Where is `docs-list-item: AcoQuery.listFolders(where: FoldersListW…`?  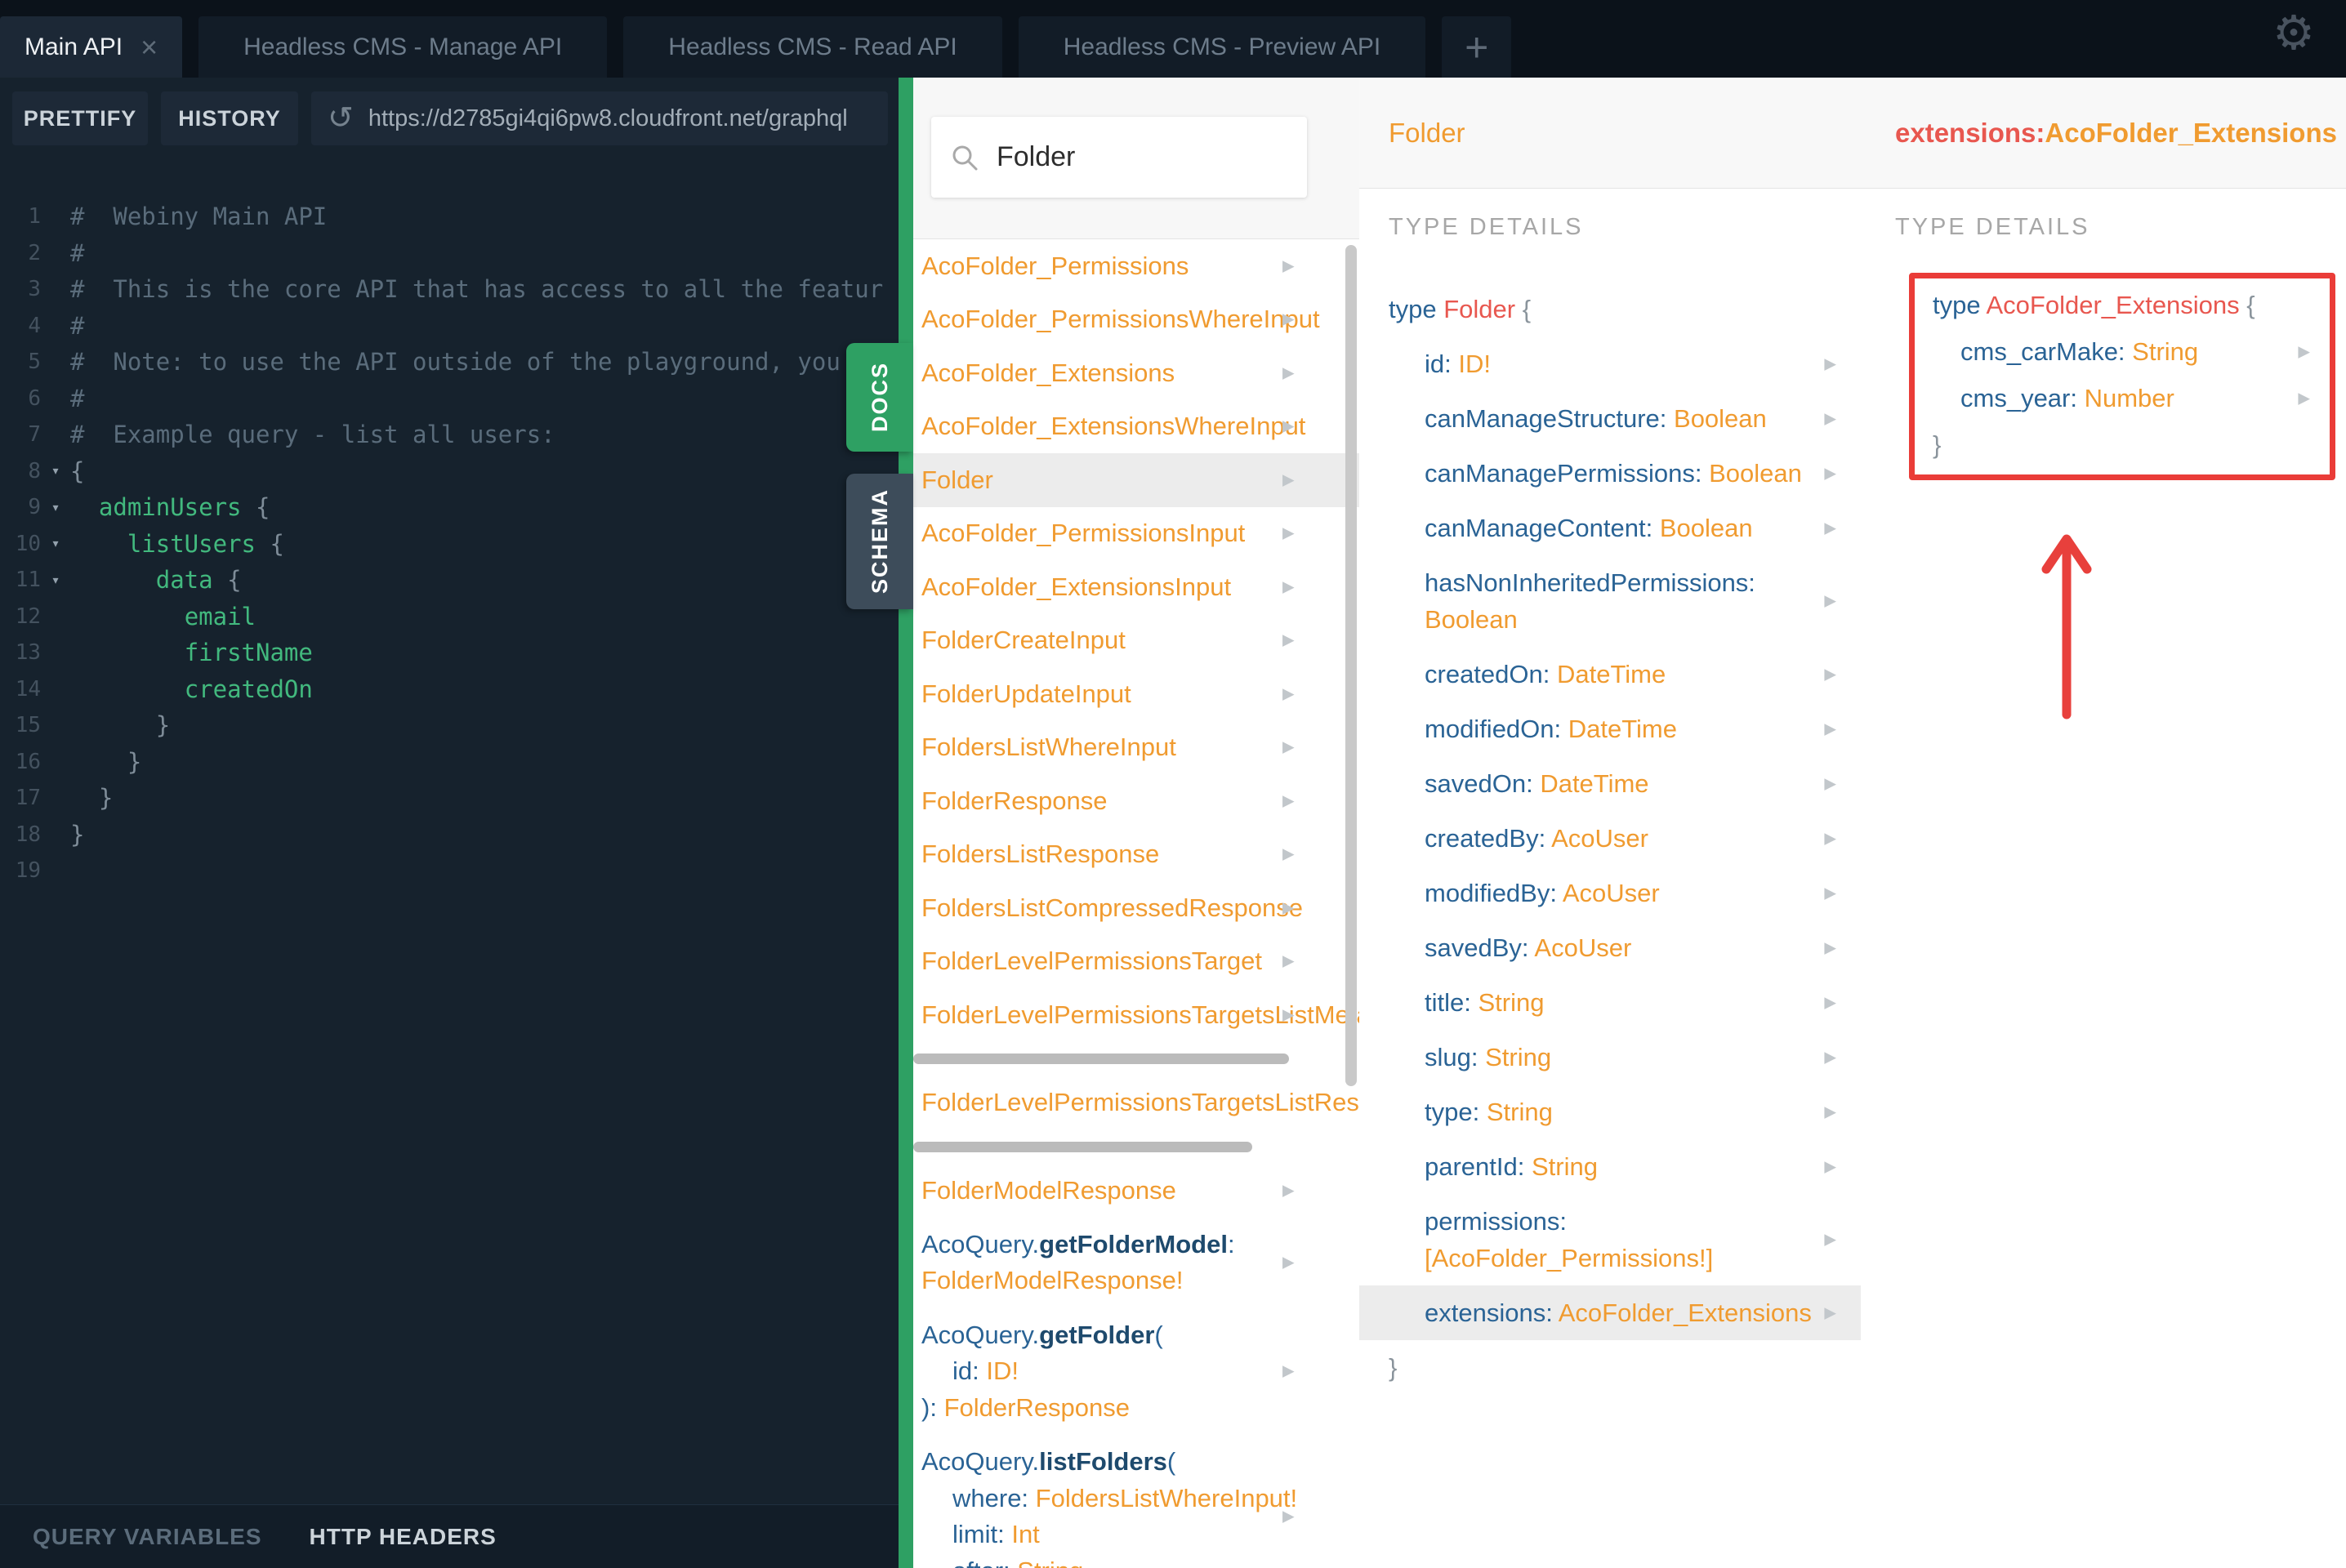
docs-list-item: AcoQuery.listFolders(where: FoldersListW… is located at coordinates (1136, 1501).